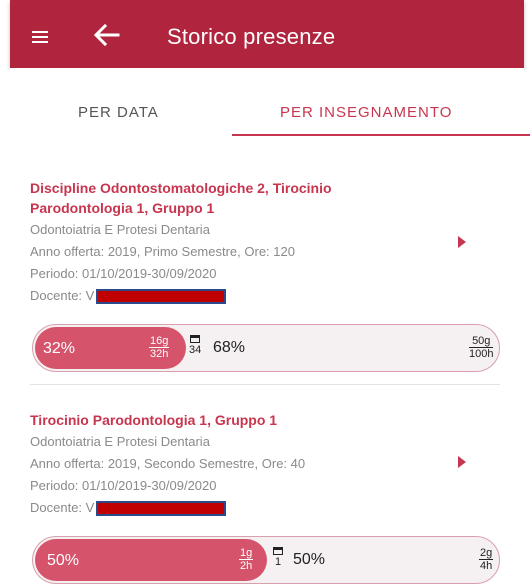  Describe the element at coordinates (229, 347) in the screenshot. I see `remaining-percent: 68%` at that location.